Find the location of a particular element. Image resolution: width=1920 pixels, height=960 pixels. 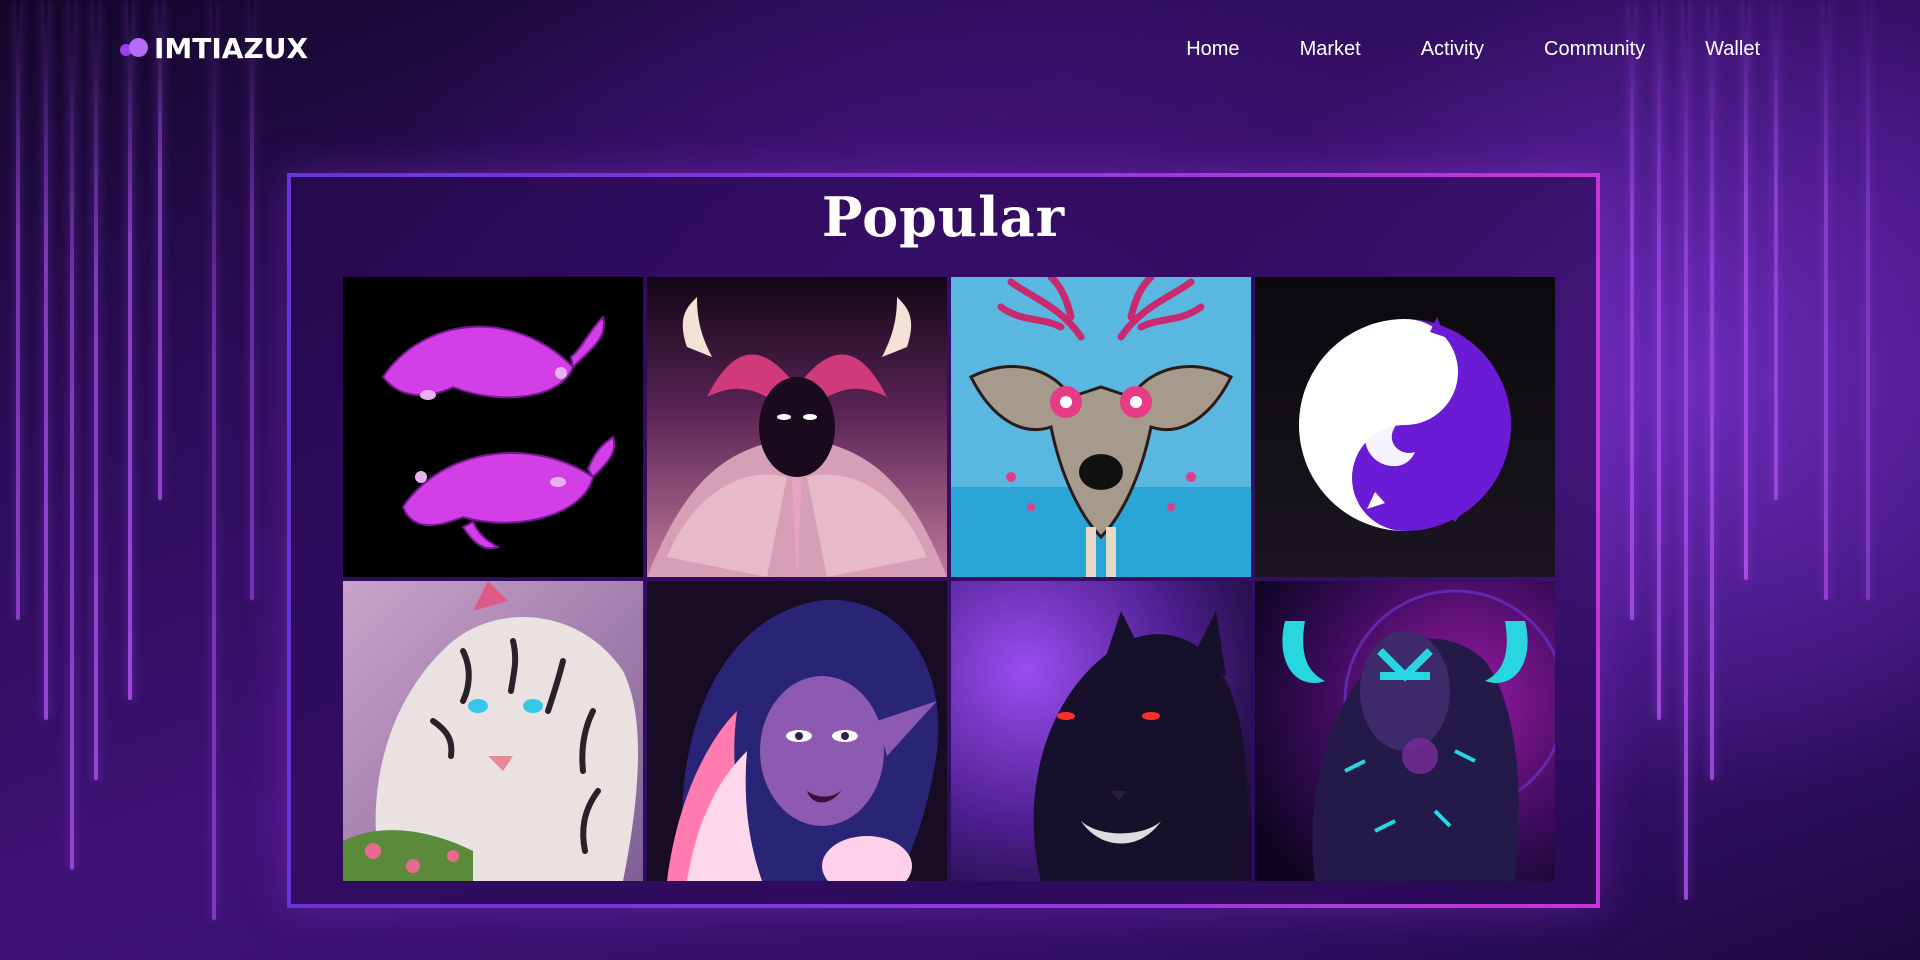

gallery-tile-stag-mask is located at coordinates (1101, 427).